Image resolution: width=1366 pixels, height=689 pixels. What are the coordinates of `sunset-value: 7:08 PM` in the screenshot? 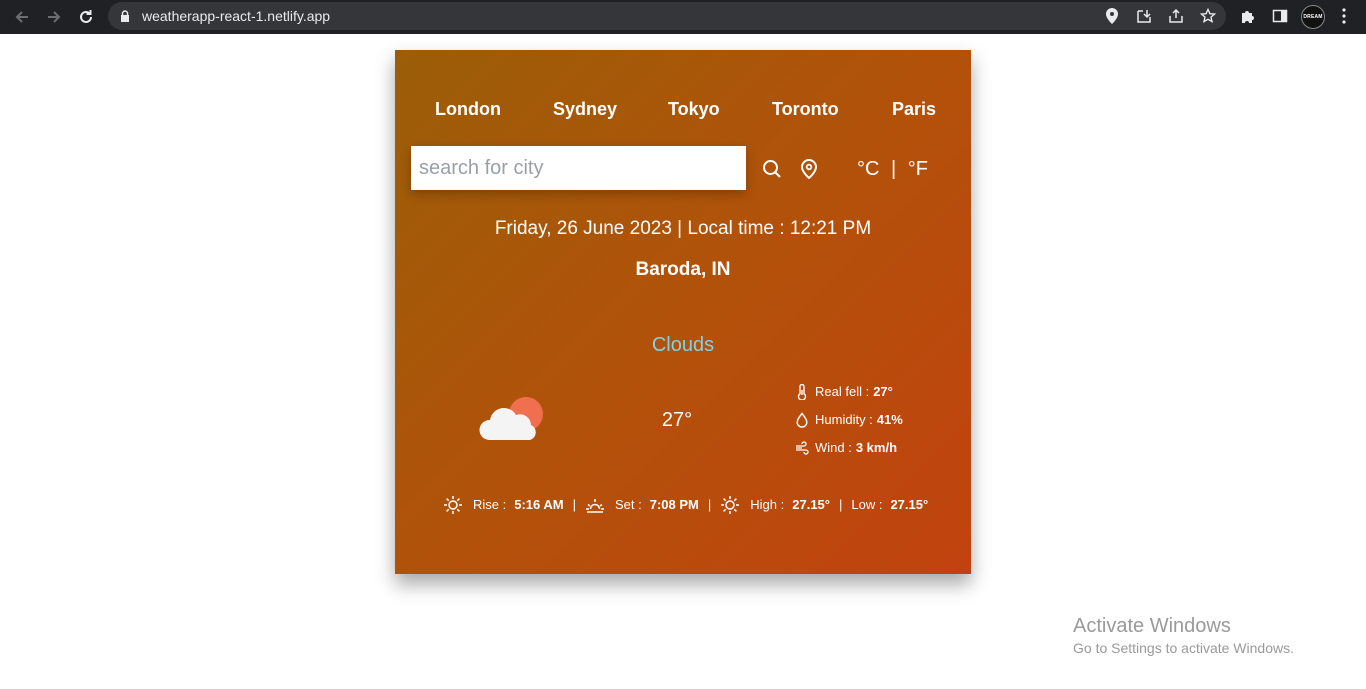 It's located at (674, 504).